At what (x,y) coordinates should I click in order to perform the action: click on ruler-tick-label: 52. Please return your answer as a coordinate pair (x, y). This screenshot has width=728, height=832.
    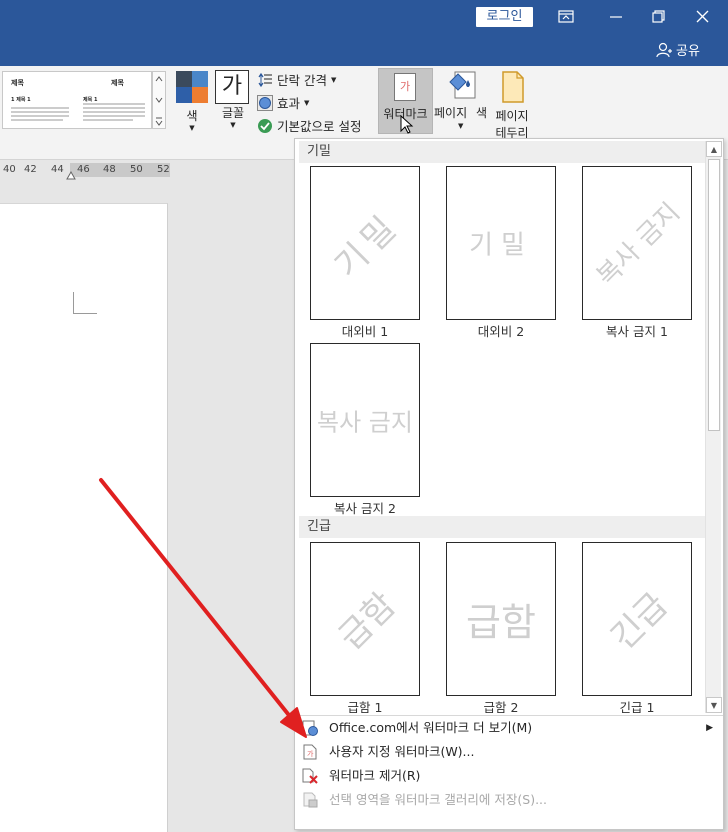
    Looking at the image, I should click on (163, 169).